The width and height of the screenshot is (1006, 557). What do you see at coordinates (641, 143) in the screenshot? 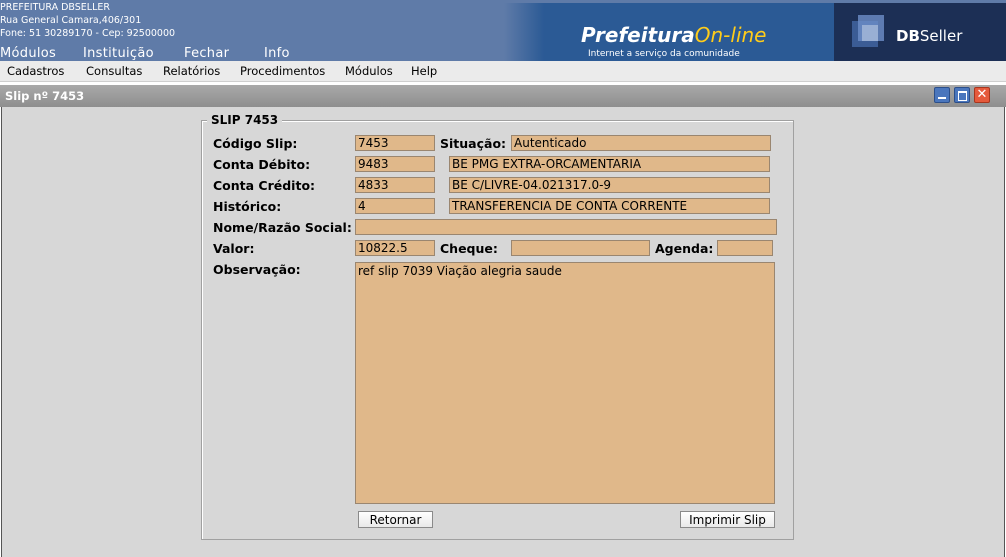
I see `situacao-field: Autenticado` at bounding box center [641, 143].